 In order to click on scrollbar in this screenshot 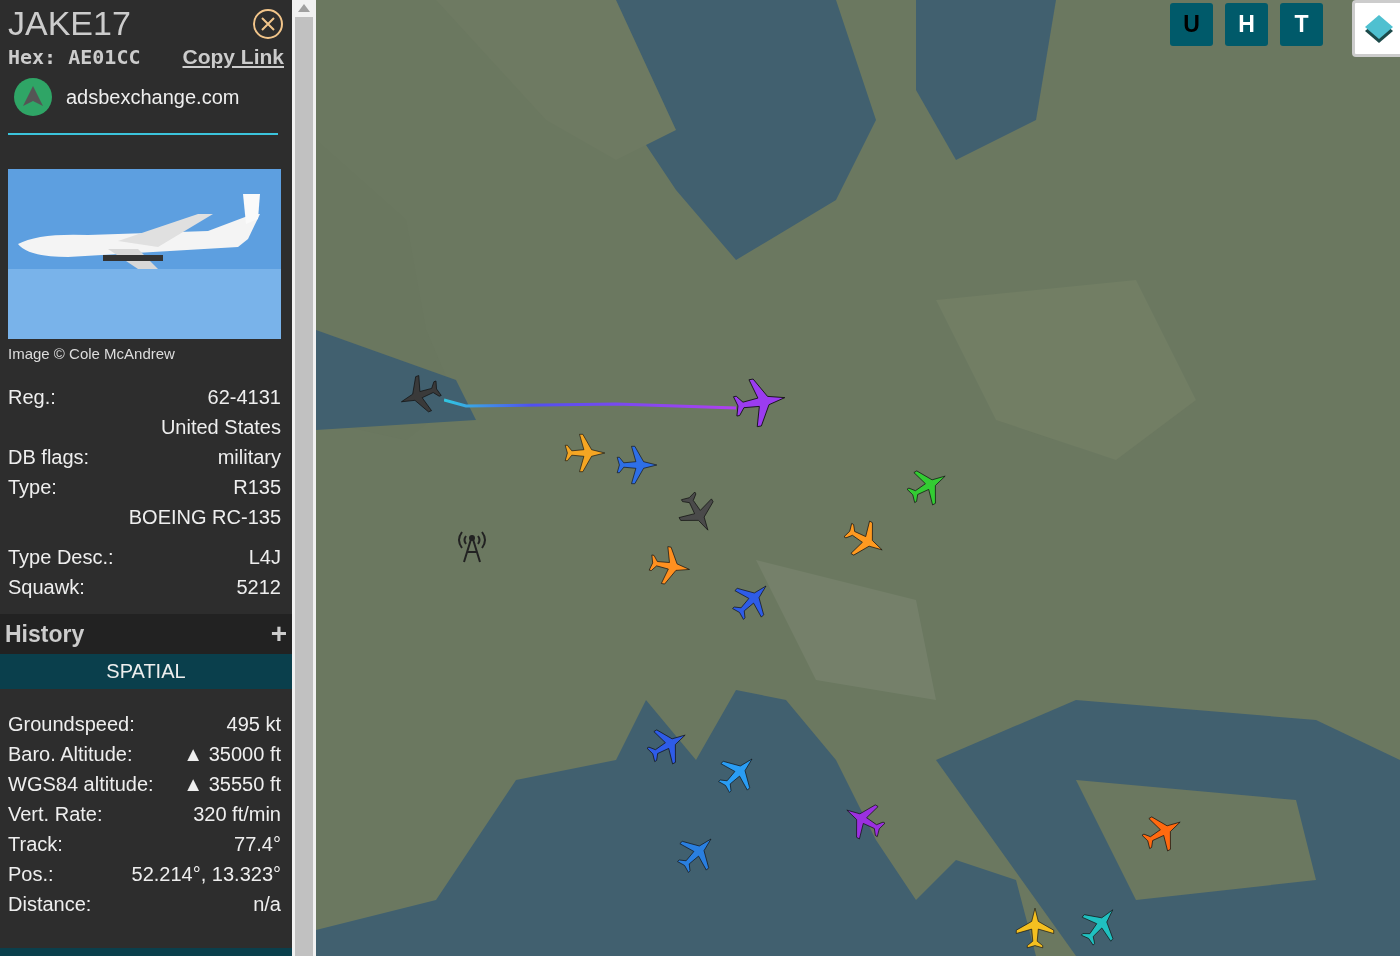, I will do `click(304, 478)`.